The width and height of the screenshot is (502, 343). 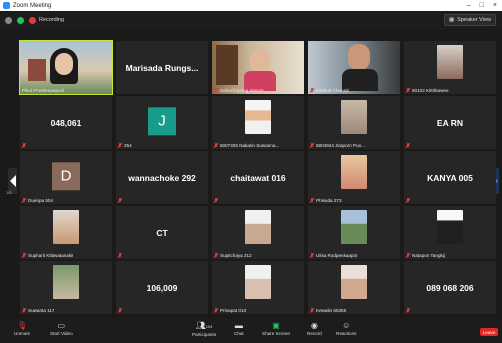 I want to click on participant-tile: J 254, so click(x=162, y=122).